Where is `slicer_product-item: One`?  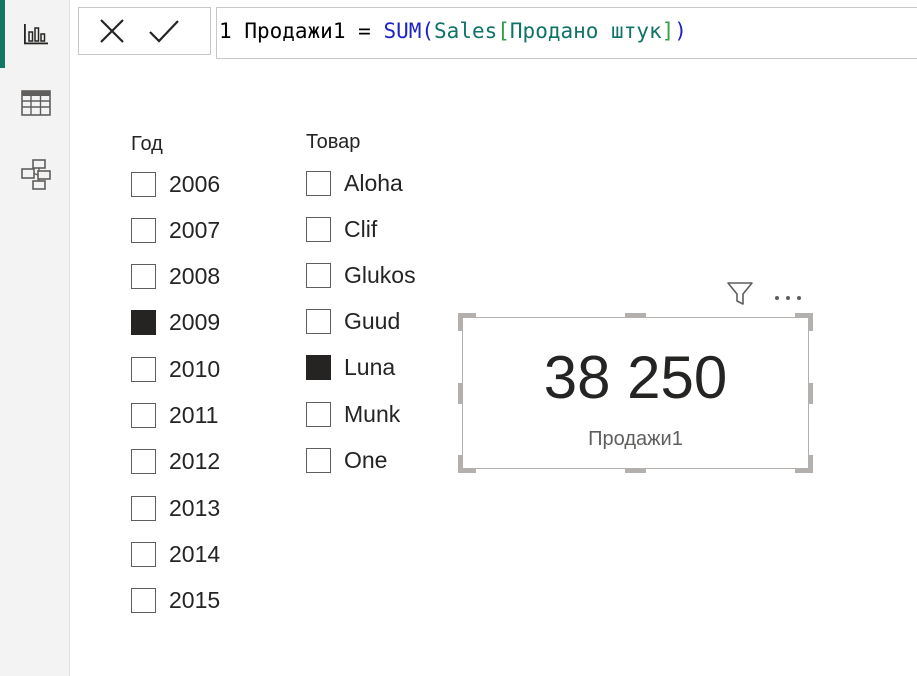 slicer_product-item: One is located at coordinates (346, 460).